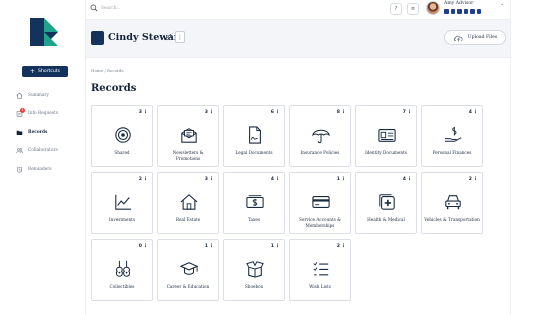 This screenshot has width=560, height=315. What do you see at coordinates (452, 219) in the screenshot?
I see `record-label: Vehicles & Transportation` at bounding box center [452, 219].